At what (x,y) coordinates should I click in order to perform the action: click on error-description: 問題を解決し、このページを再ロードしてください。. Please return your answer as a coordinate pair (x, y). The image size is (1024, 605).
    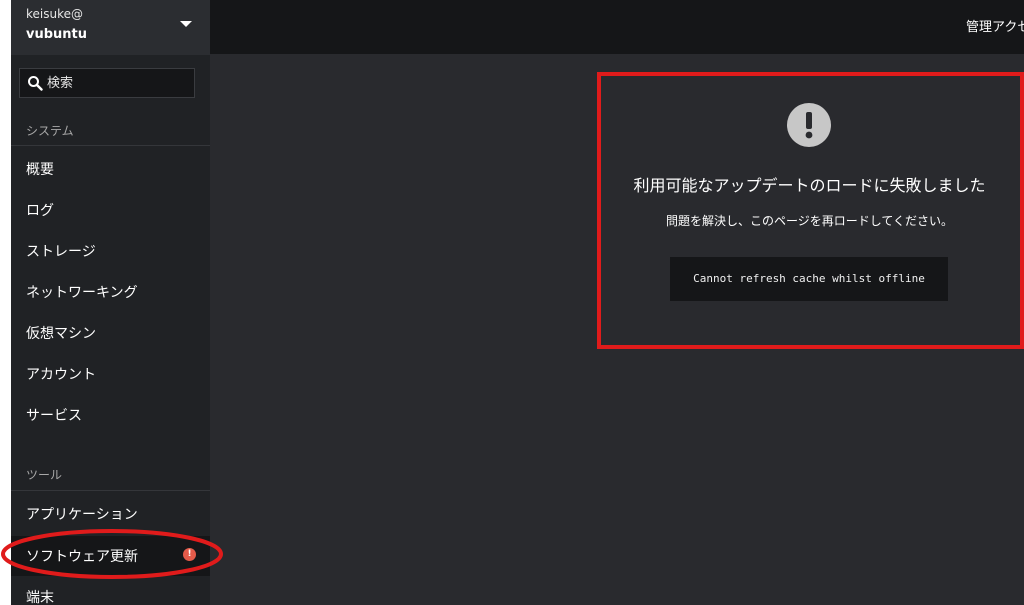
    Looking at the image, I should click on (809, 221).